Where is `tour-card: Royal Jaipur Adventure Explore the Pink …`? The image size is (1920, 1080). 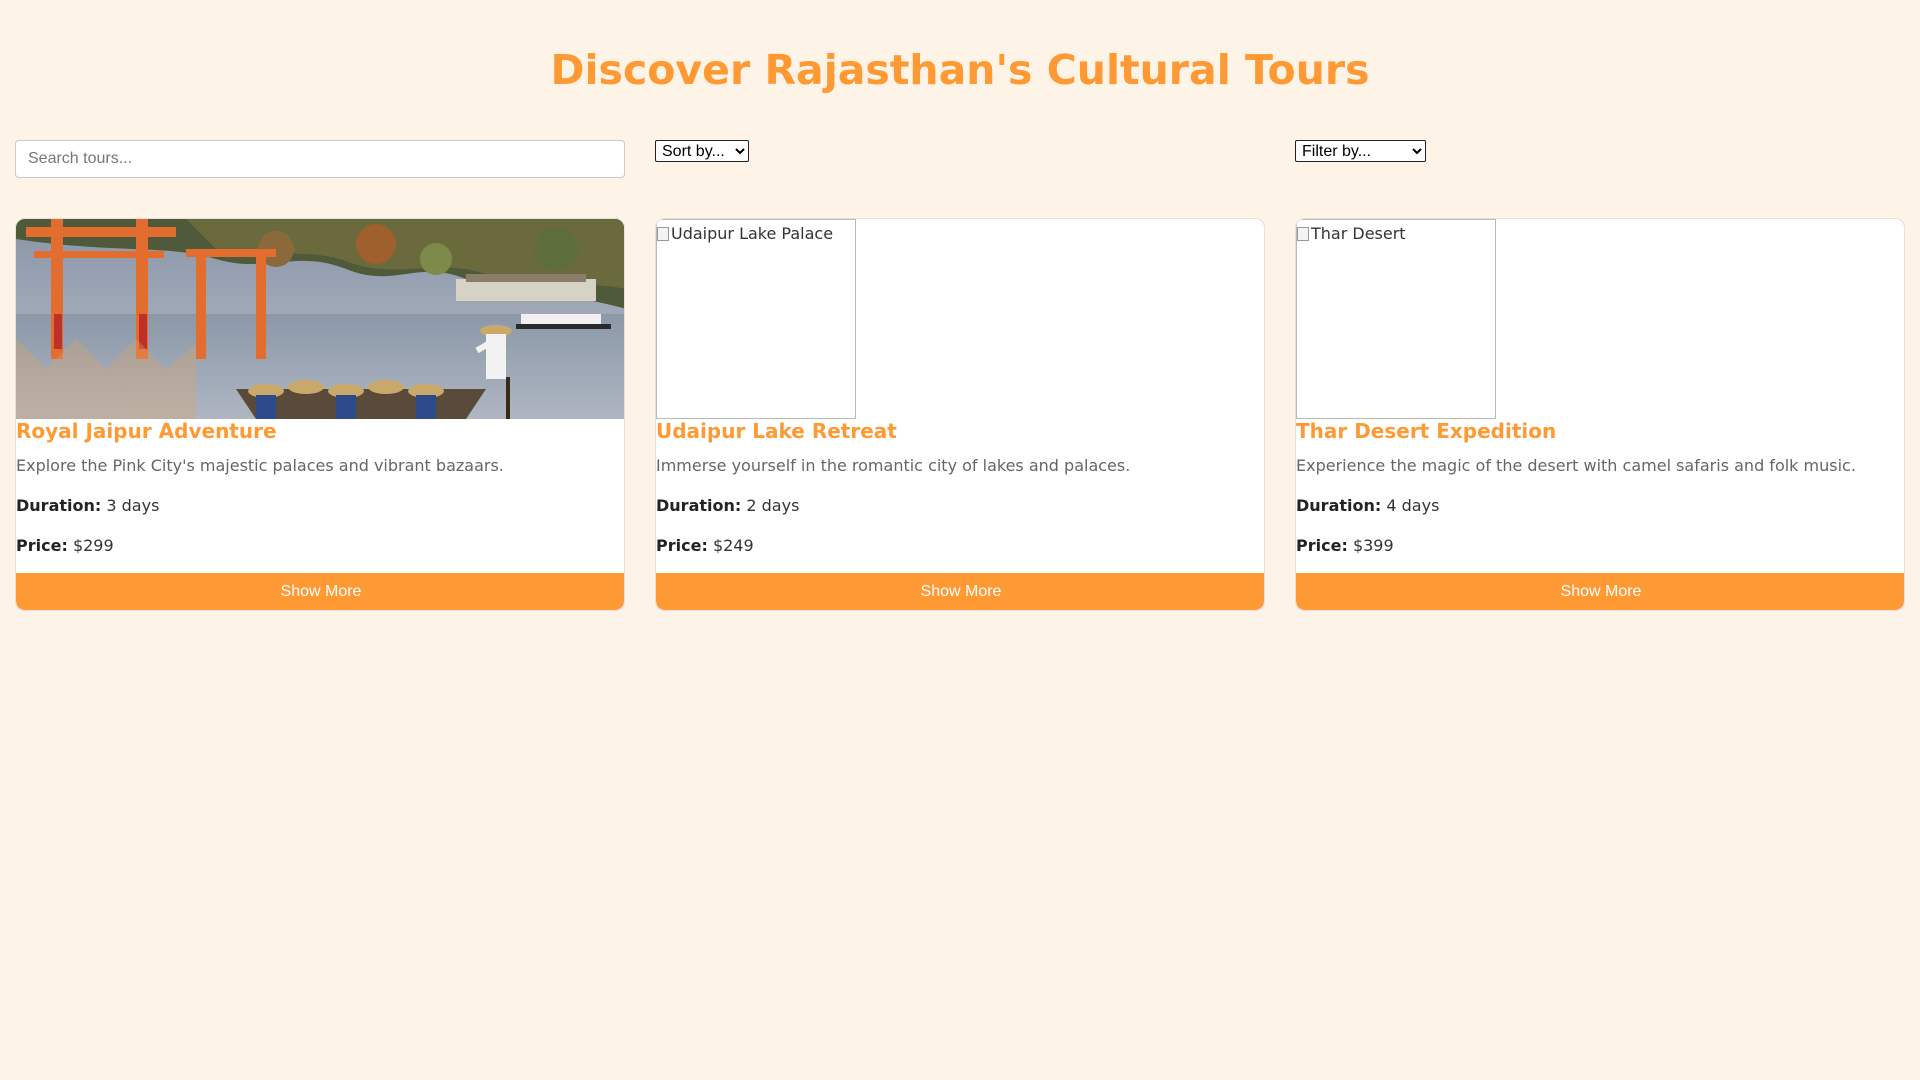
tour-card: Royal Jaipur Adventure Explore the Pink … is located at coordinates (320, 414).